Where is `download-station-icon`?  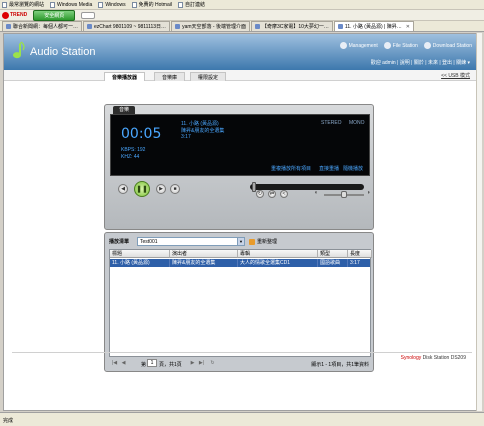 download-station-icon is located at coordinates (427, 45).